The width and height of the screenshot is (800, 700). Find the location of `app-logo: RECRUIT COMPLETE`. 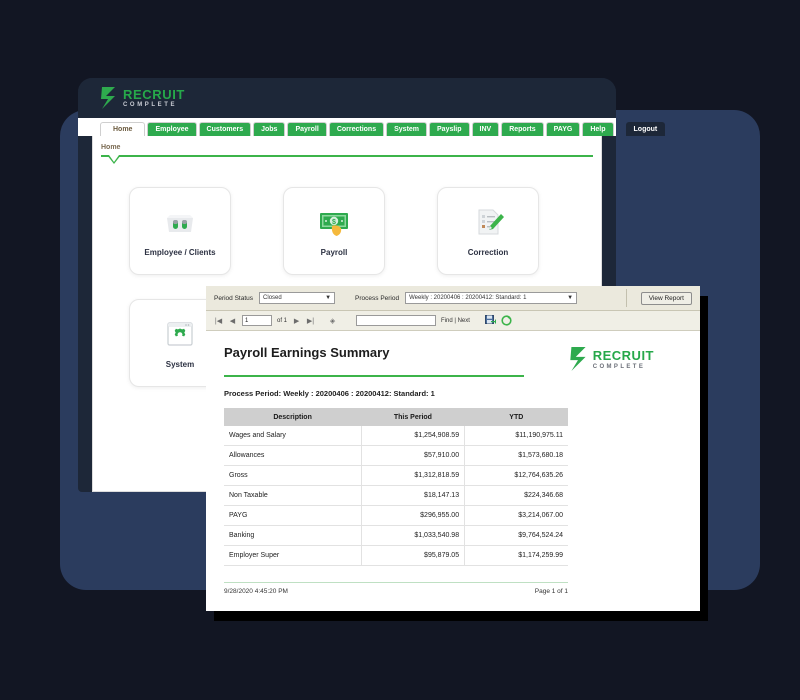

app-logo: RECRUIT COMPLETE is located at coordinates (142, 98).